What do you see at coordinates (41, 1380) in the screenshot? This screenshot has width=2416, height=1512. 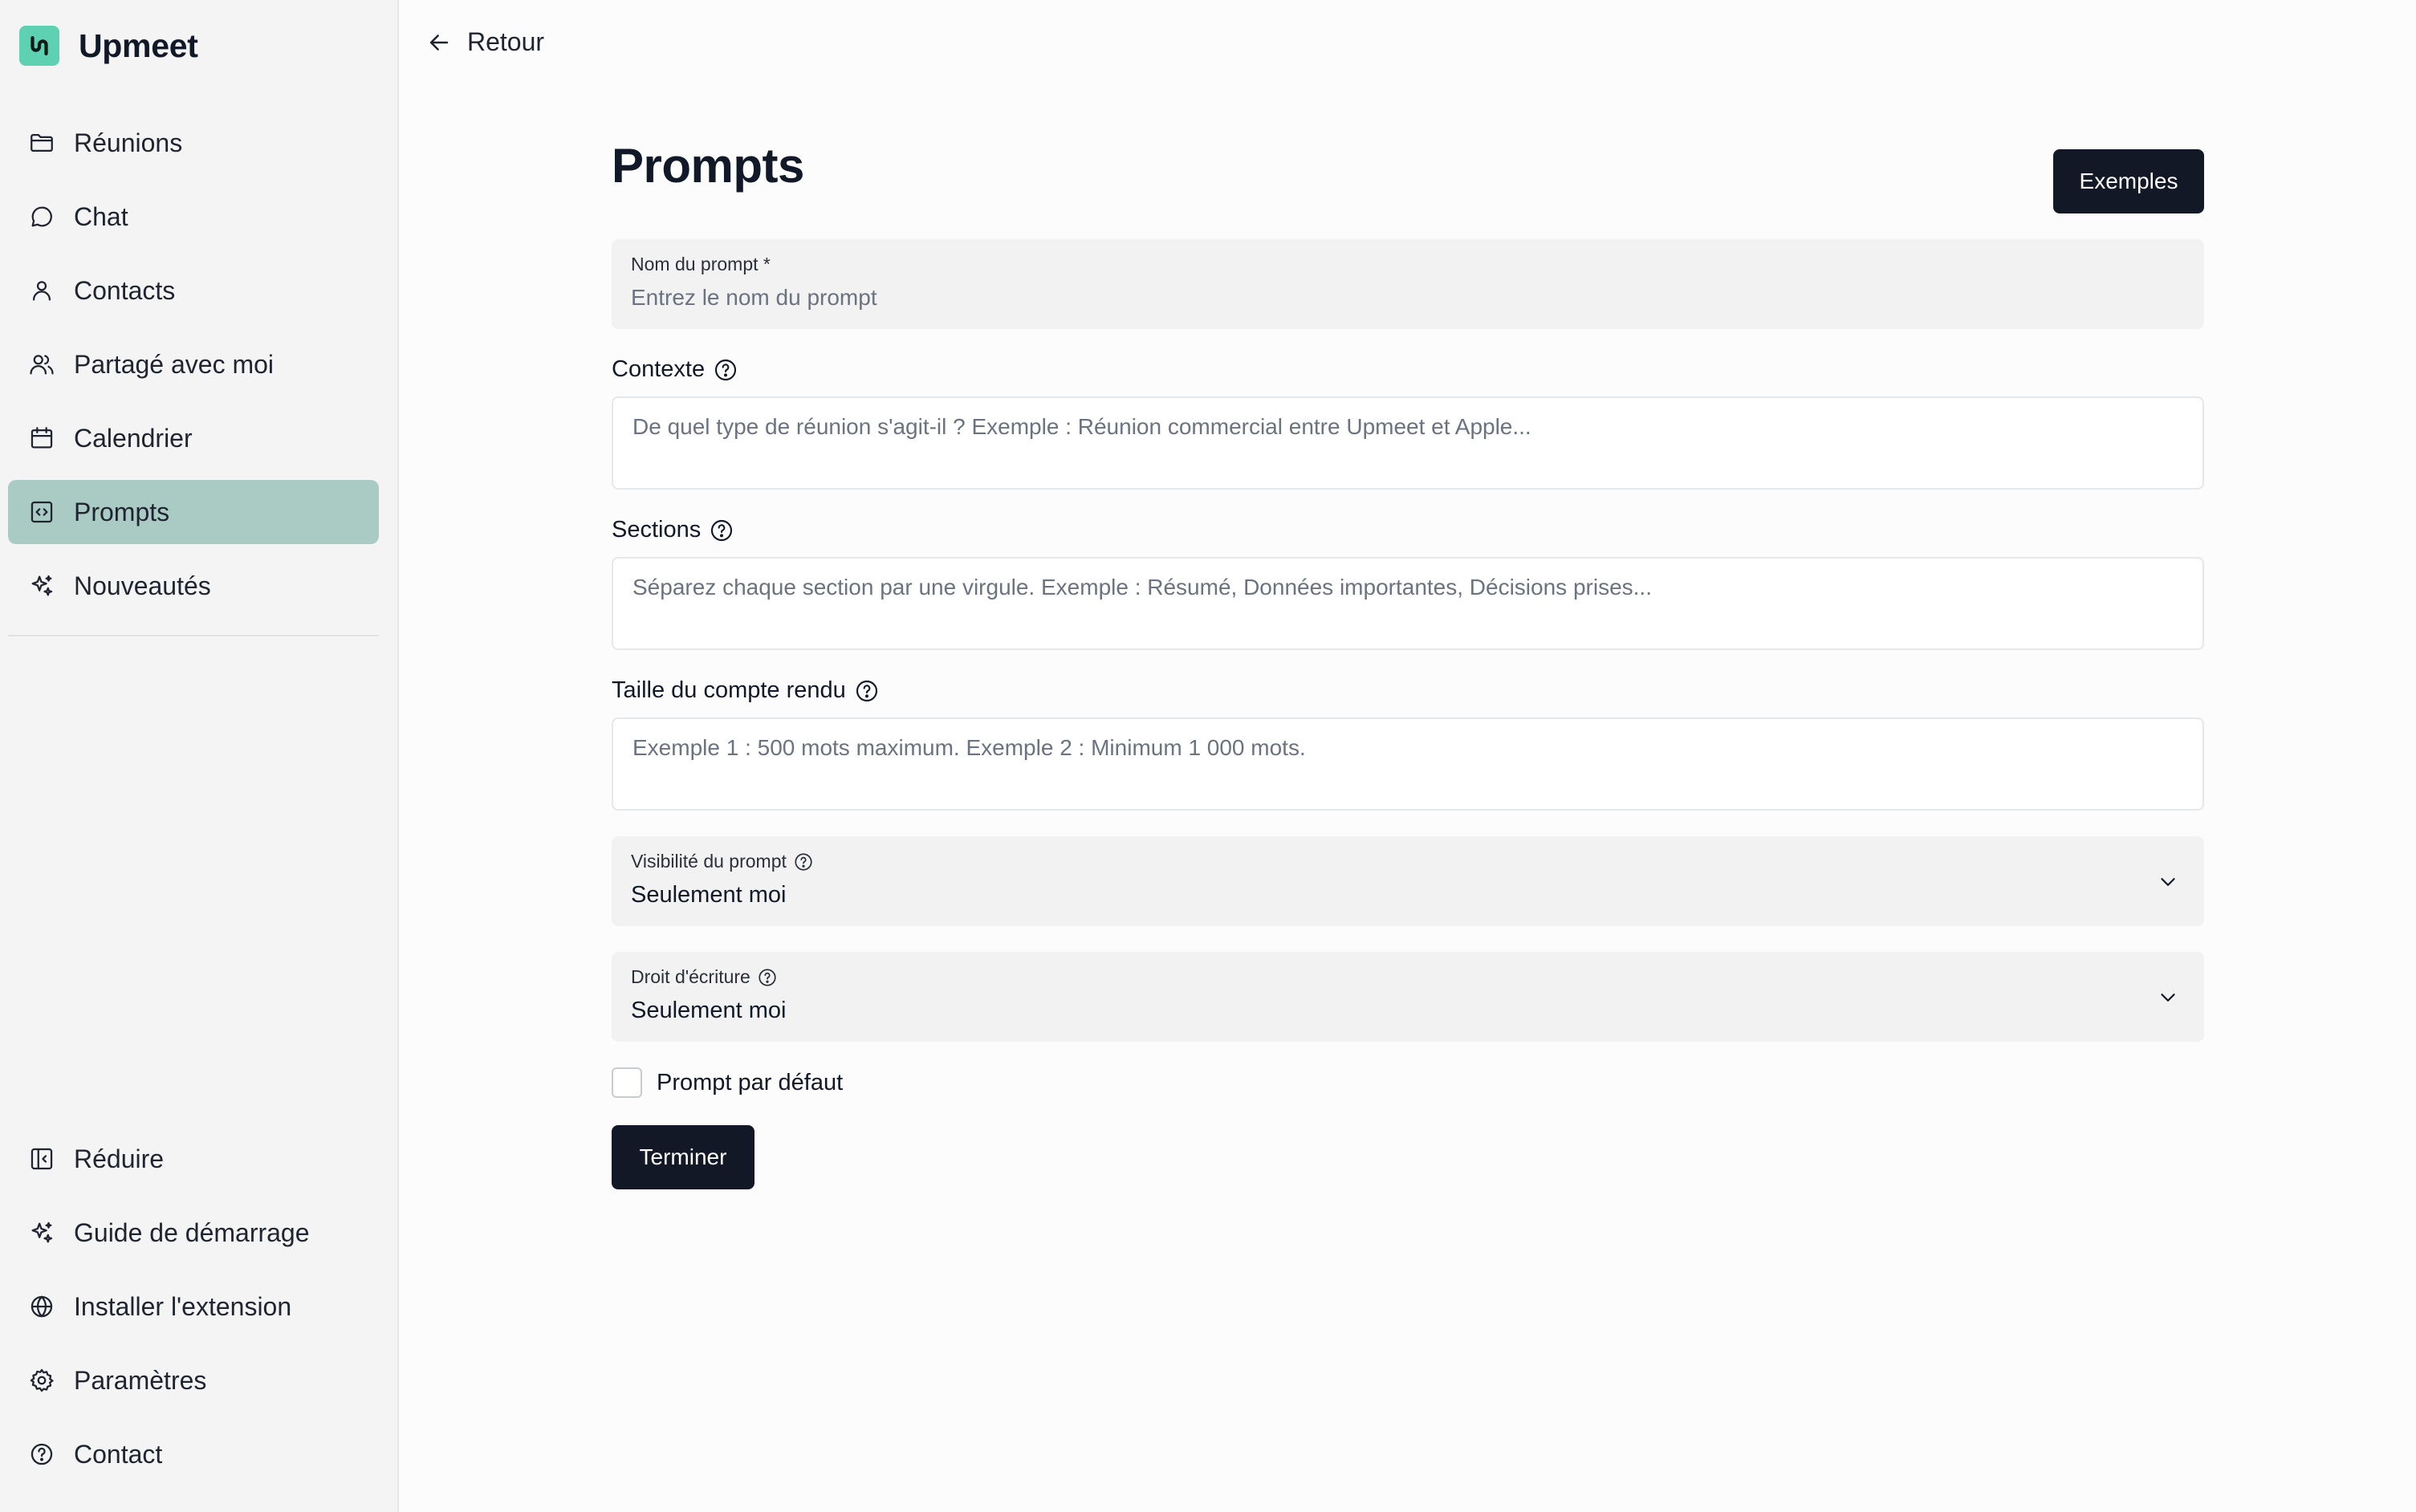 I see `gear-icon` at bounding box center [41, 1380].